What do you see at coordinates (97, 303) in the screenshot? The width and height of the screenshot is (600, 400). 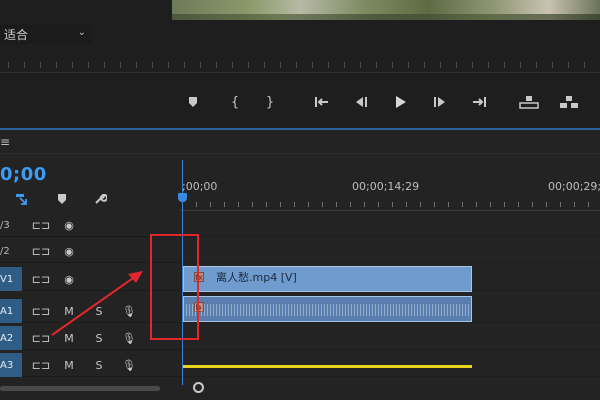 I see `annotation-arrow` at bounding box center [97, 303].